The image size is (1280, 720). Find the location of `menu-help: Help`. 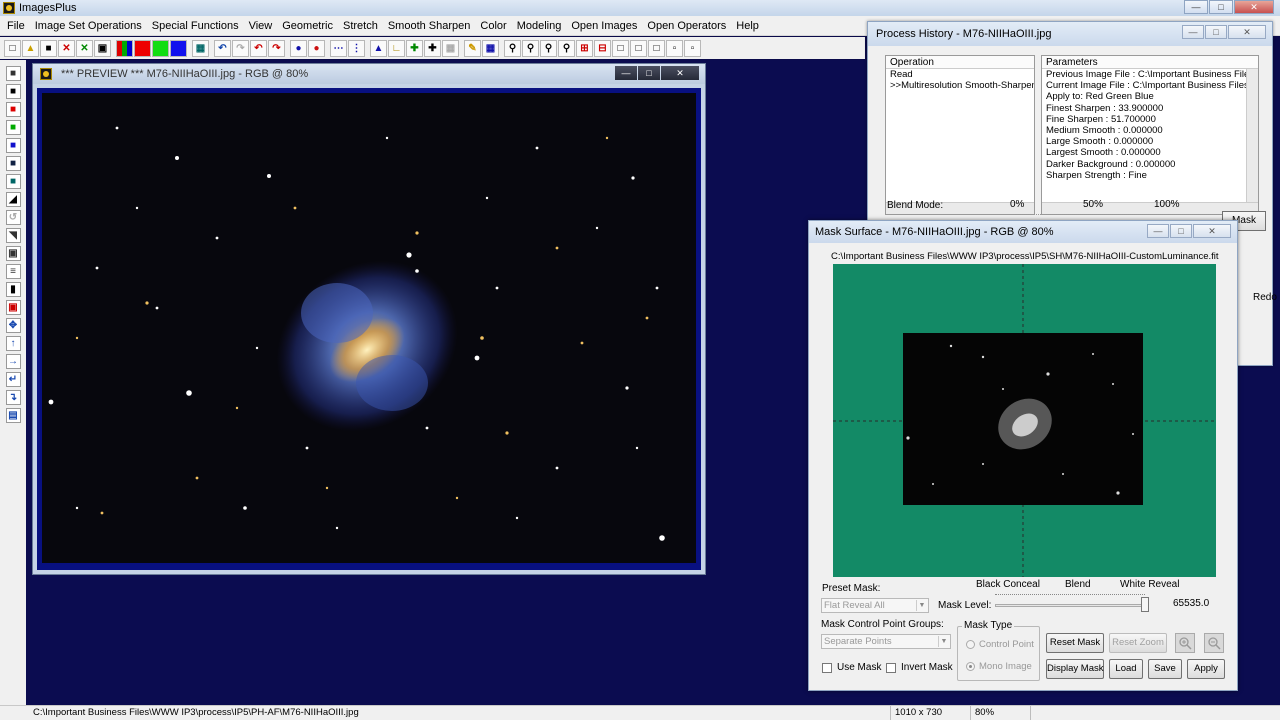

menu-help: Help is located at coordinates (747, 26).